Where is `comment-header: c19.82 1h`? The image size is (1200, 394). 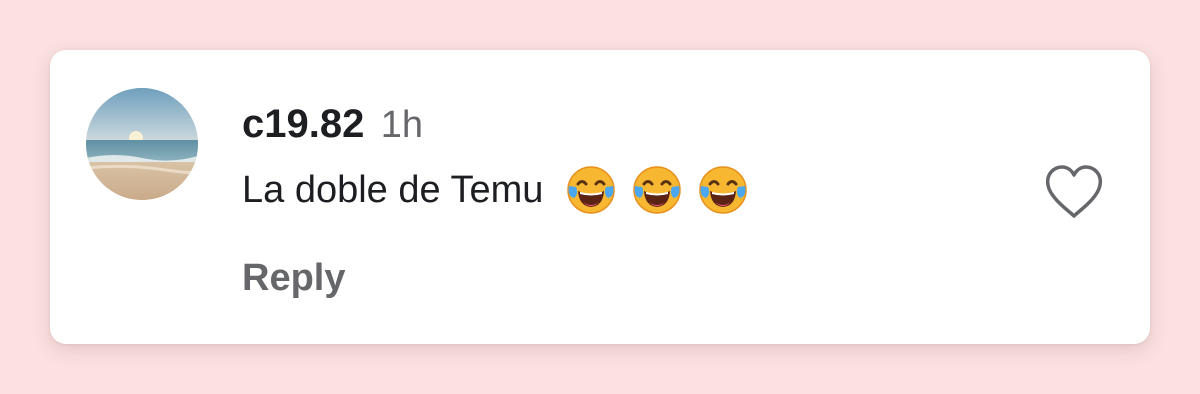
comment-header: c19.82 1h is located at coordinates (332, 128).